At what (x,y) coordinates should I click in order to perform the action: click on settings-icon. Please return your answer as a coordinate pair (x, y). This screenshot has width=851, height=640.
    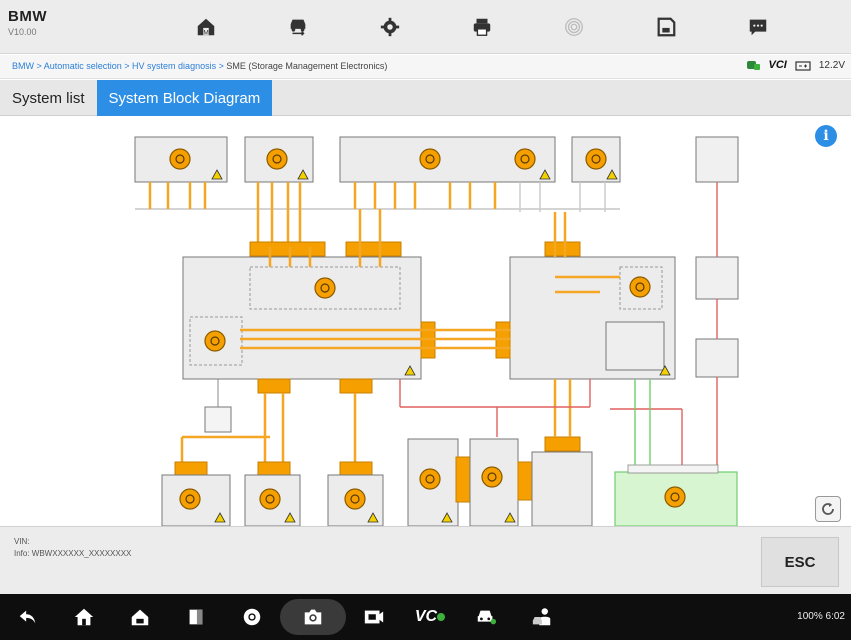
    Looking at the image, I should click on (390, 27).